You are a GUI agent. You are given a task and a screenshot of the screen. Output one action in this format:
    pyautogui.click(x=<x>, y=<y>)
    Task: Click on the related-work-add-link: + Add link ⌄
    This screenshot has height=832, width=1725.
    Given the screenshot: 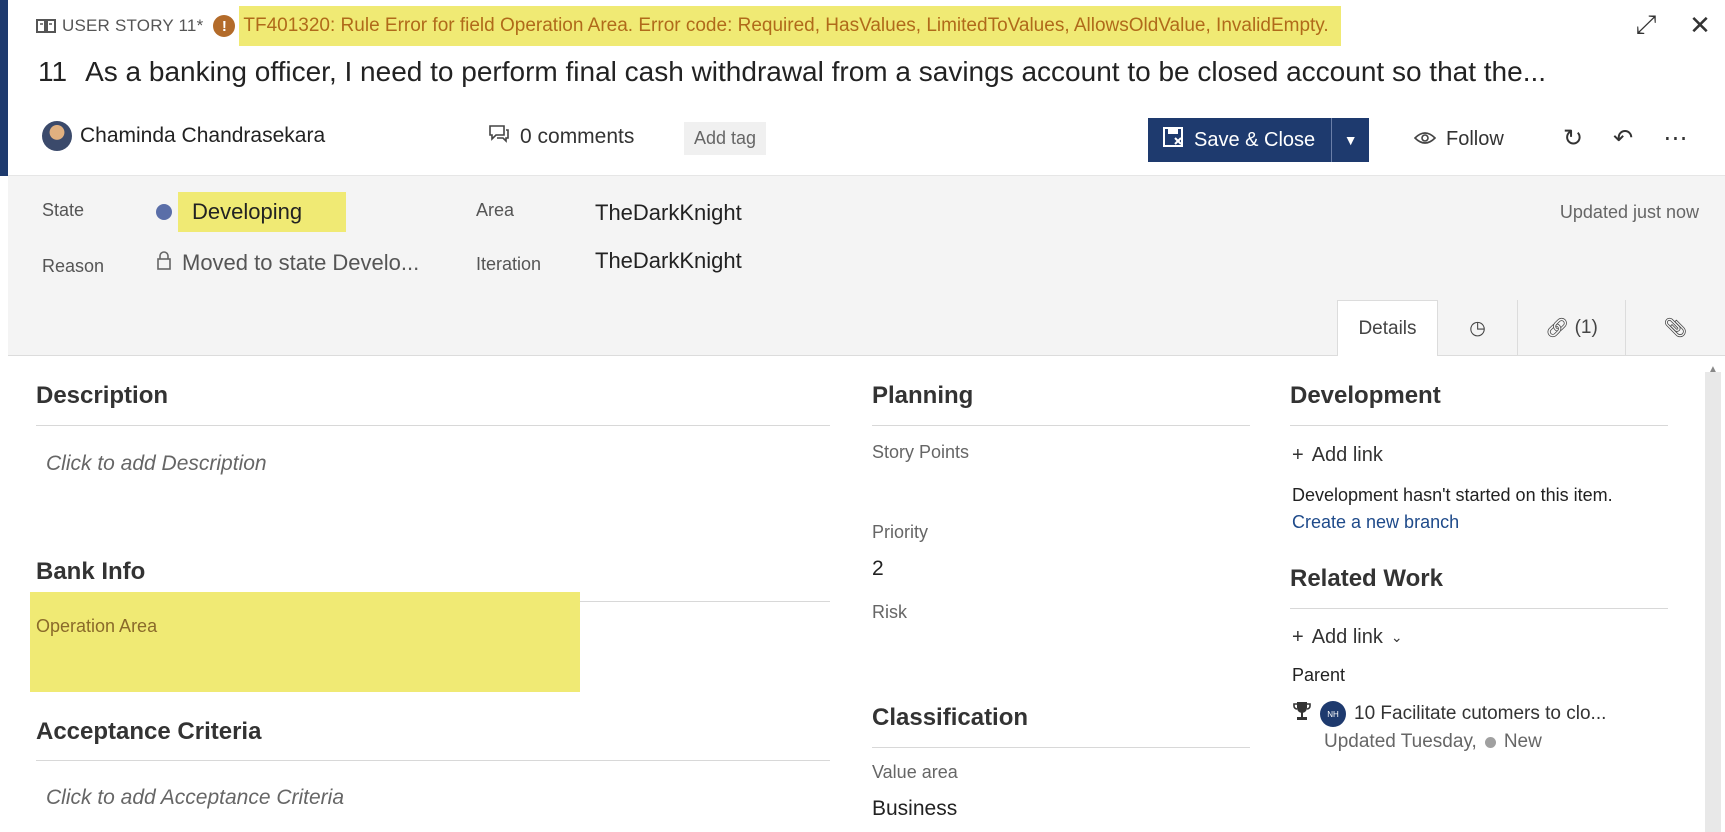 What is the action you would take?
    pyautogui.click(x=1347, y=637)
    